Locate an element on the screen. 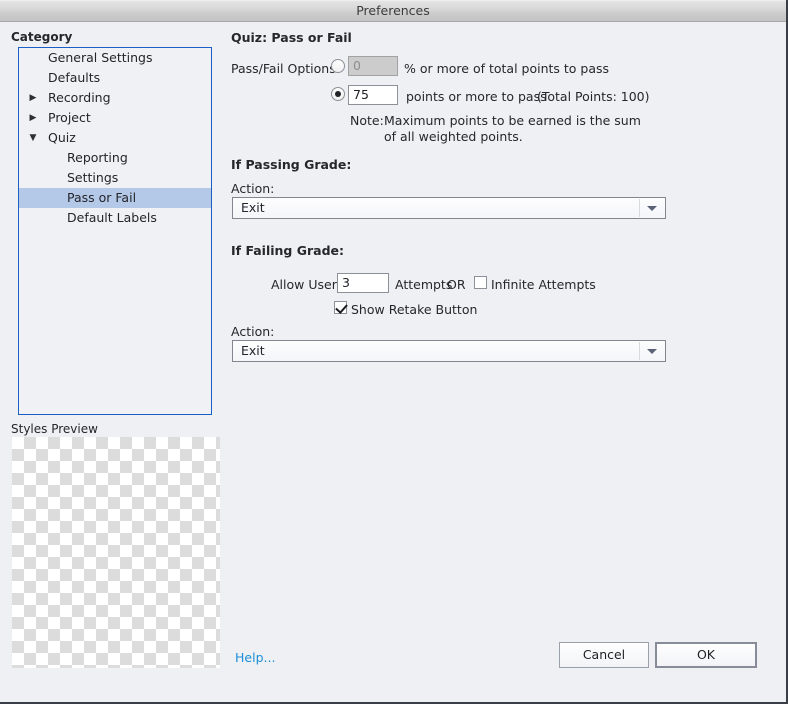 The width and height of the screenshot is (788, 704). failing-action-dropdown: Exit is located at coordinates (449, 351).